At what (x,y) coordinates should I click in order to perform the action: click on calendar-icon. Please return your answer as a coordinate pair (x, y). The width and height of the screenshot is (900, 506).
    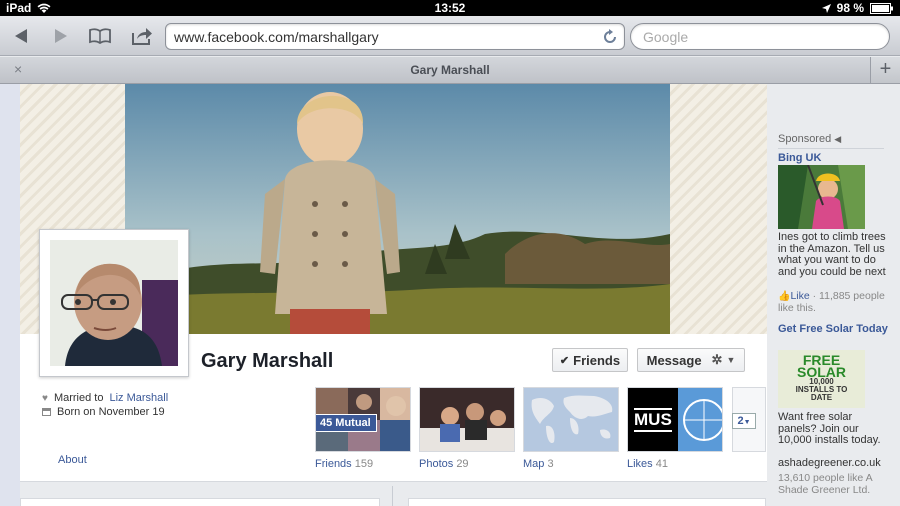
    Looking at the image, I should click on (46, 412).